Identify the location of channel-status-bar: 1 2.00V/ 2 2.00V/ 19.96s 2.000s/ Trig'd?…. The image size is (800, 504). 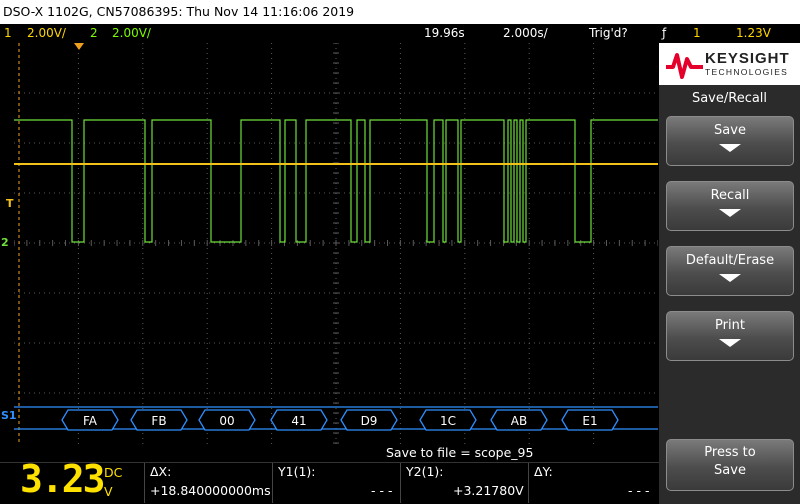
(400, 33).